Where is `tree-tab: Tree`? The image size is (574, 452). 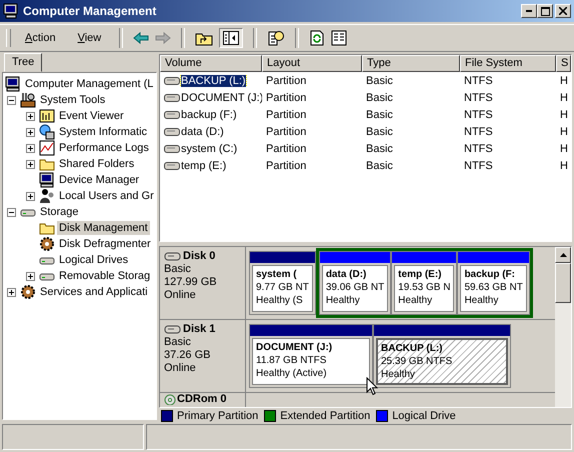
tree-tab: Tree is located at coordinates (23, 62).